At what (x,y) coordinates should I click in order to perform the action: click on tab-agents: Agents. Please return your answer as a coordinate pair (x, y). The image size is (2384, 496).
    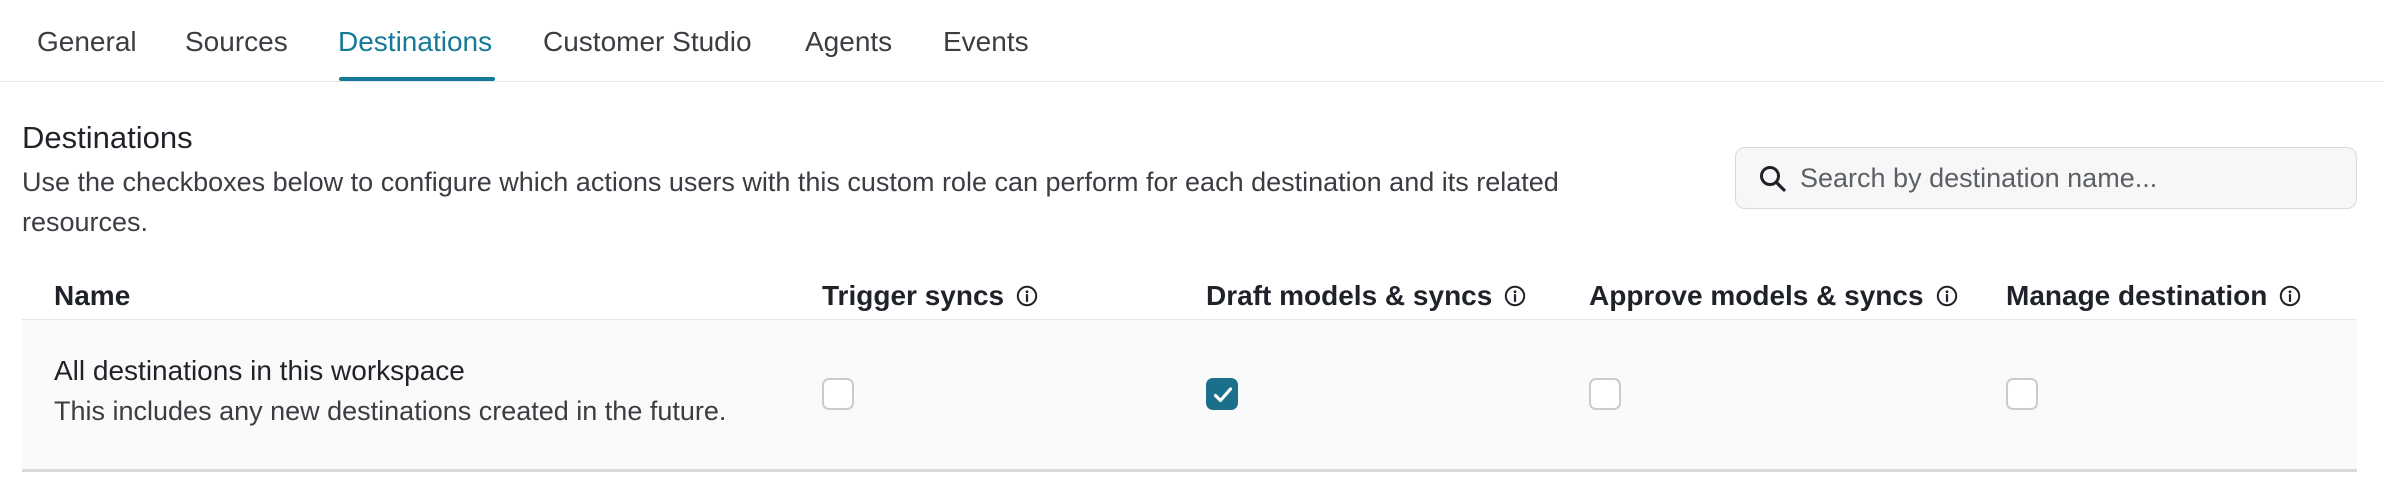
    Looking at the image, I should click on (848, 42).